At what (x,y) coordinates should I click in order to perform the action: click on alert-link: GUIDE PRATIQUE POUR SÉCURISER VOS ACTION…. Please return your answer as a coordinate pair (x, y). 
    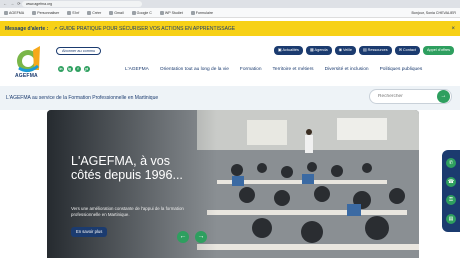
    Looking at the image, I should click on (147, 29).